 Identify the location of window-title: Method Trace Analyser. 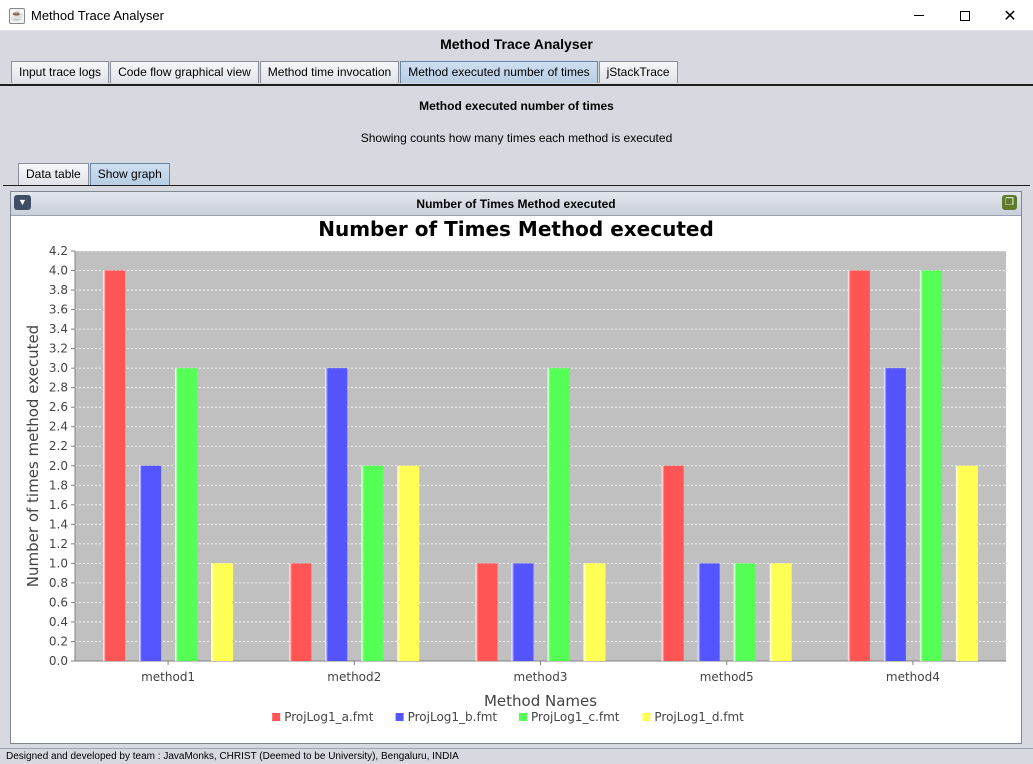
(97, 15).